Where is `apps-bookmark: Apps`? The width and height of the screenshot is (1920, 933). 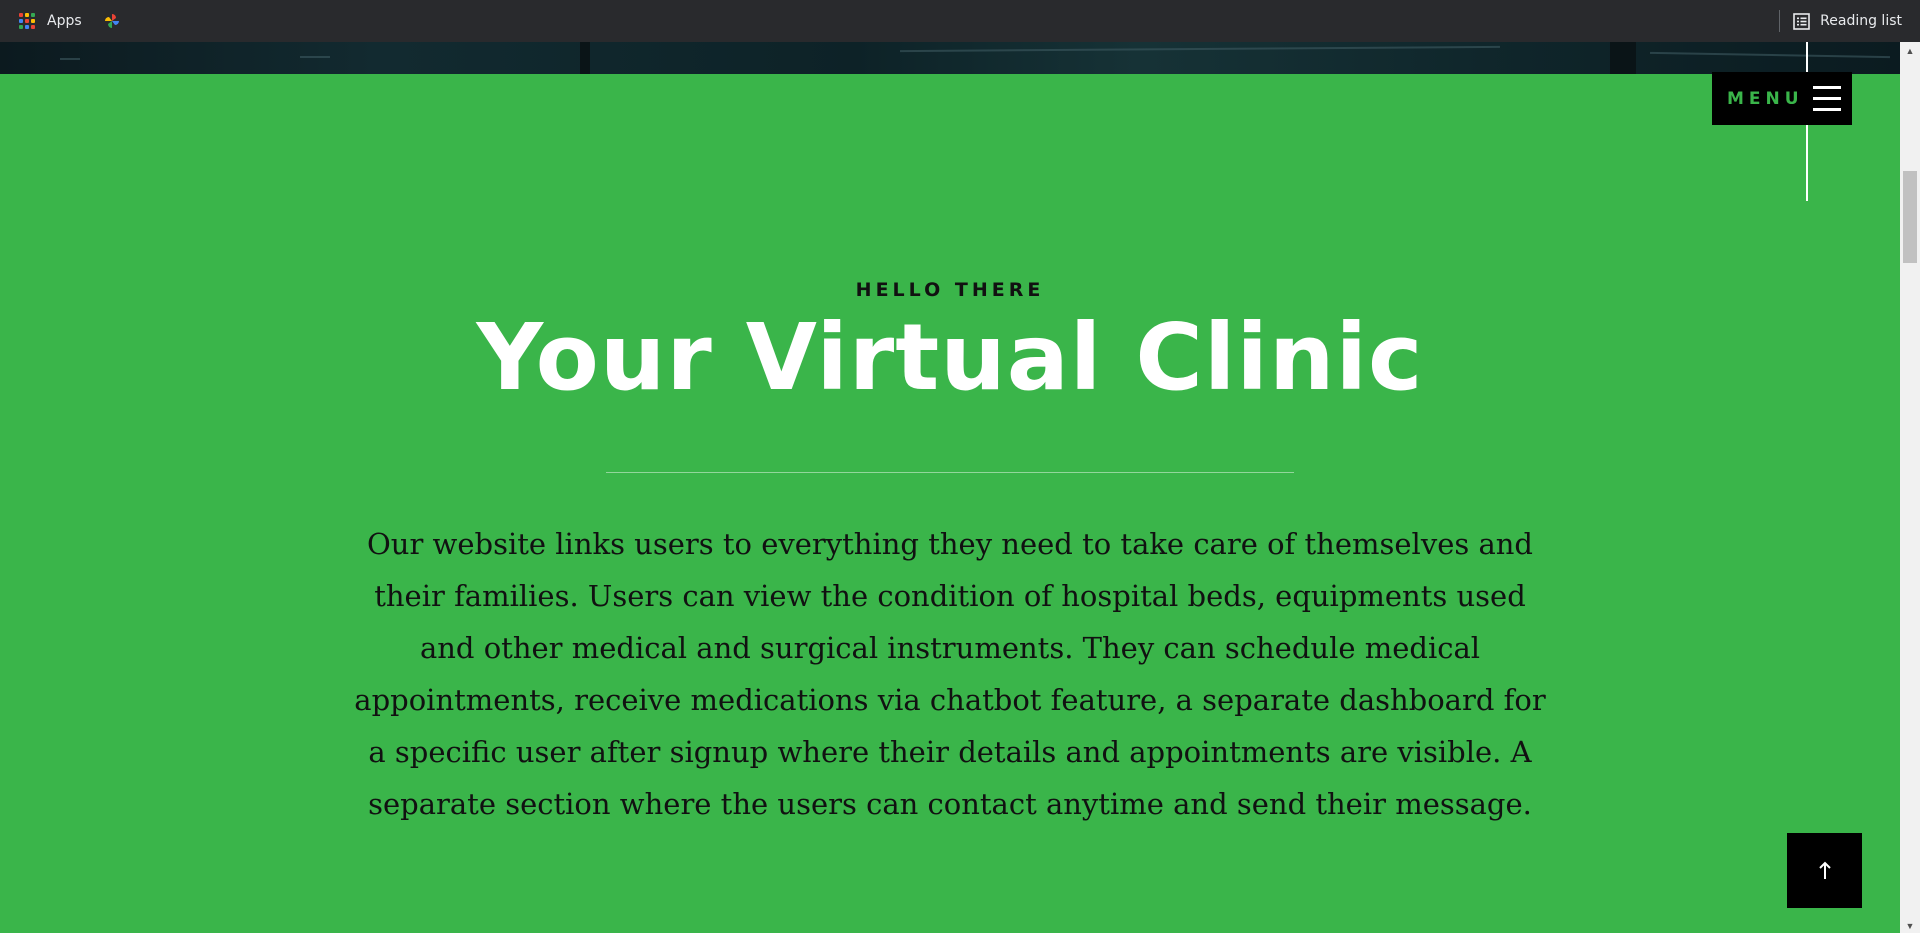 apps-bookmark: Apps is located at coordinates (50, 21).